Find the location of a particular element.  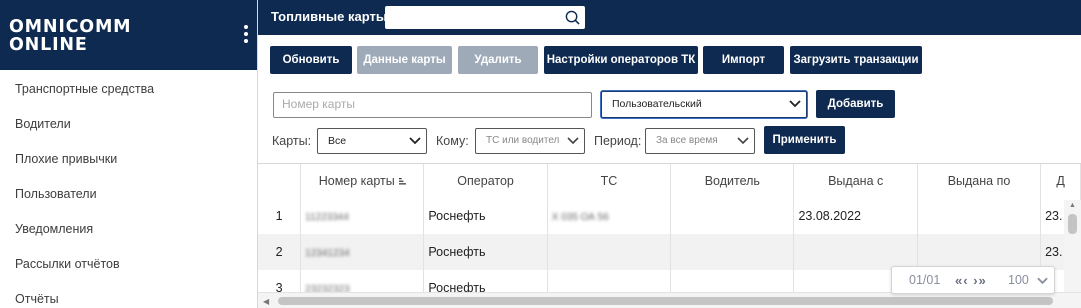

logo-line2: ONLINE is located at coordinates (48, 45).